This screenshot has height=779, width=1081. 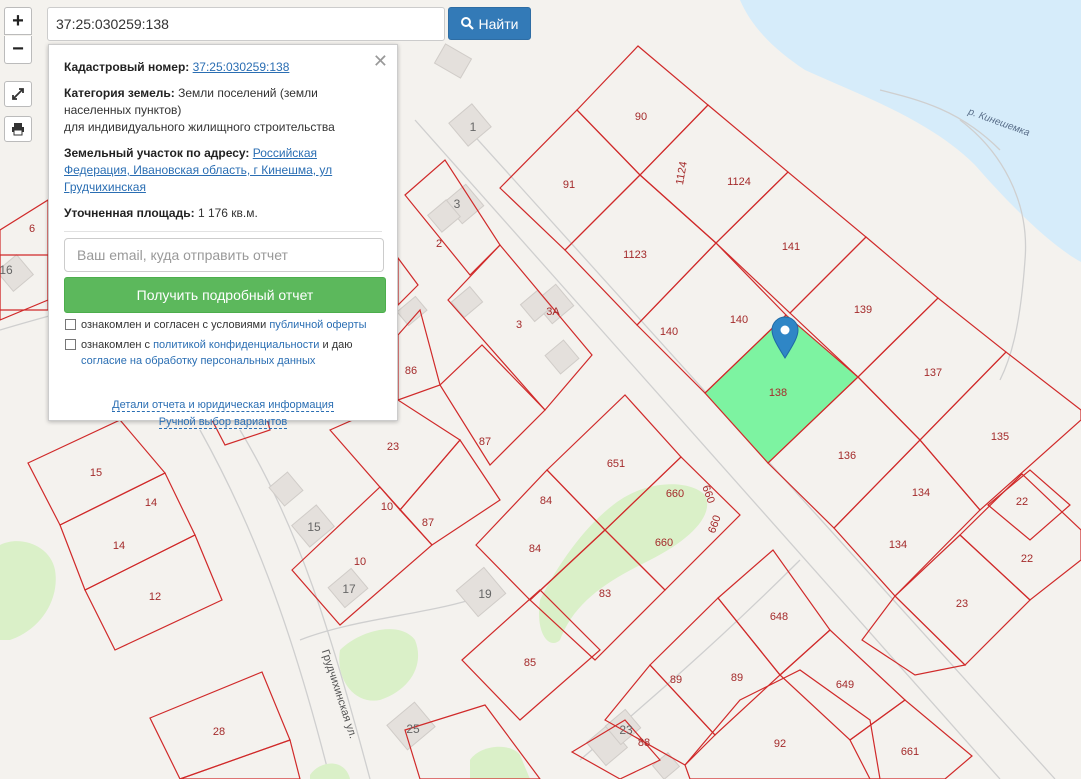 I want to click on parcel-number-label: 28, so click(x=219, y=732).